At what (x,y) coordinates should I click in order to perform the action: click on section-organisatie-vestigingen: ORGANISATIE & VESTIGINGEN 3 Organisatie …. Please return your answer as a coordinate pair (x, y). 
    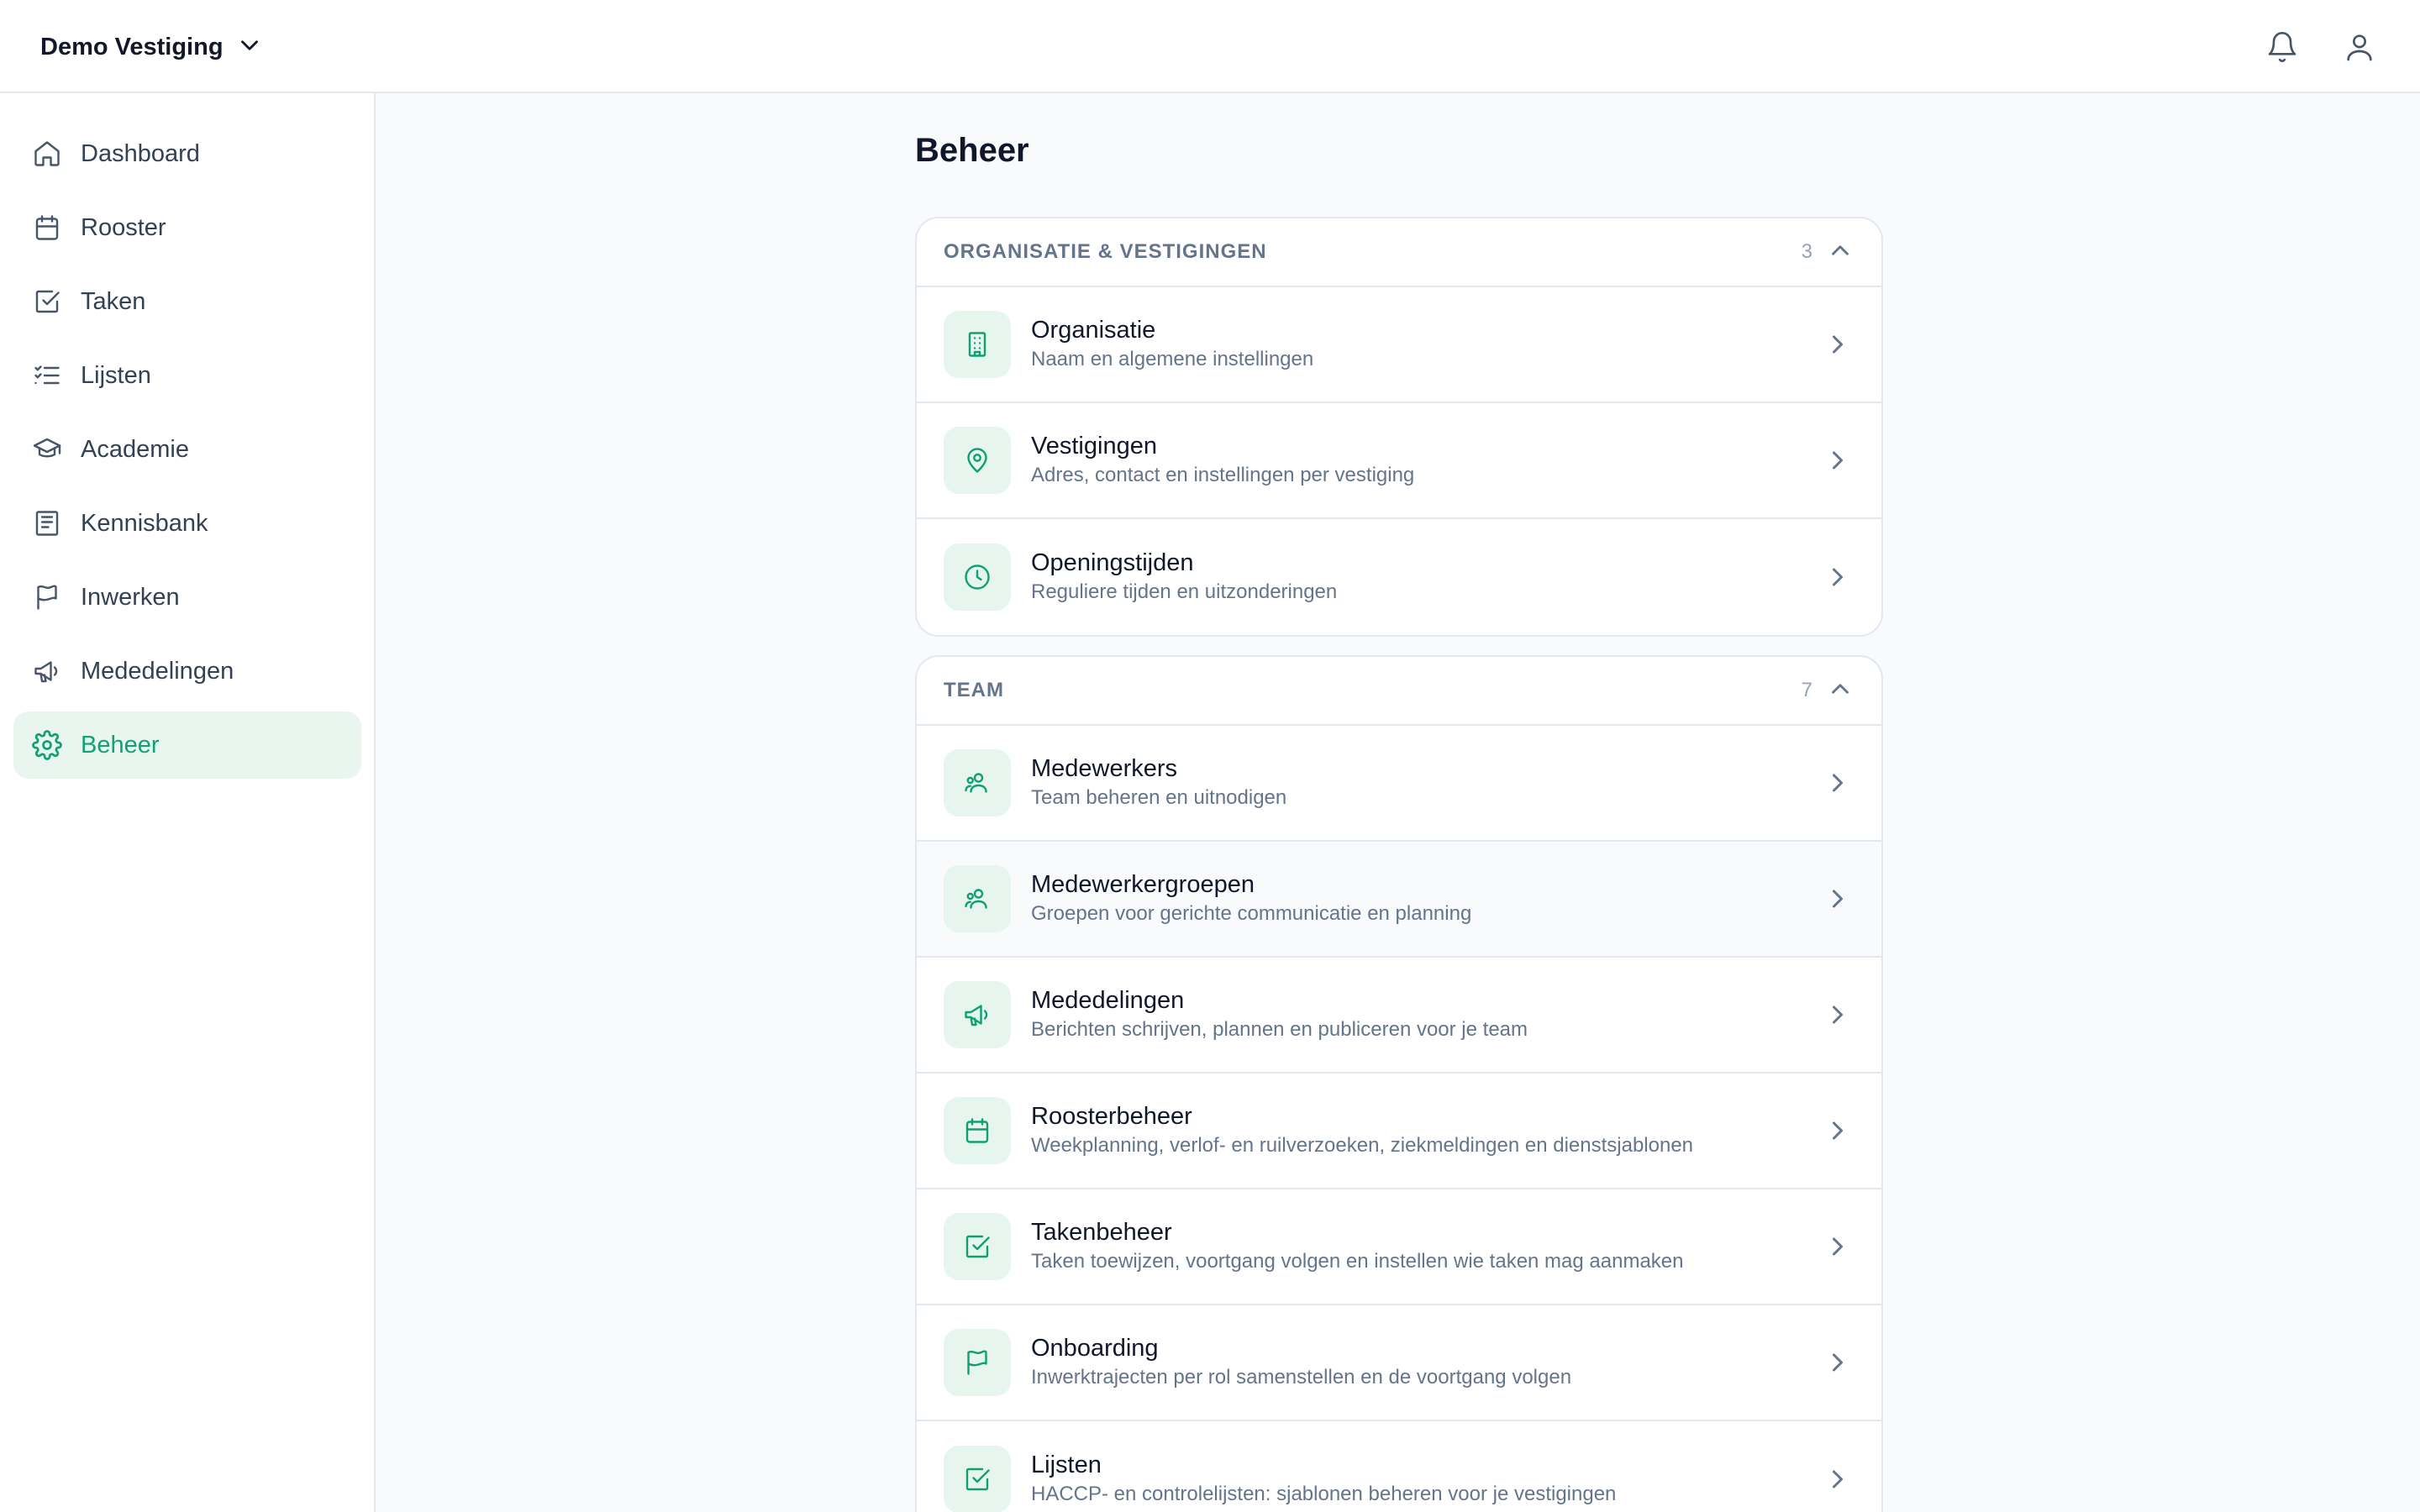
    Looking at the image, I should click on (1399, 427).